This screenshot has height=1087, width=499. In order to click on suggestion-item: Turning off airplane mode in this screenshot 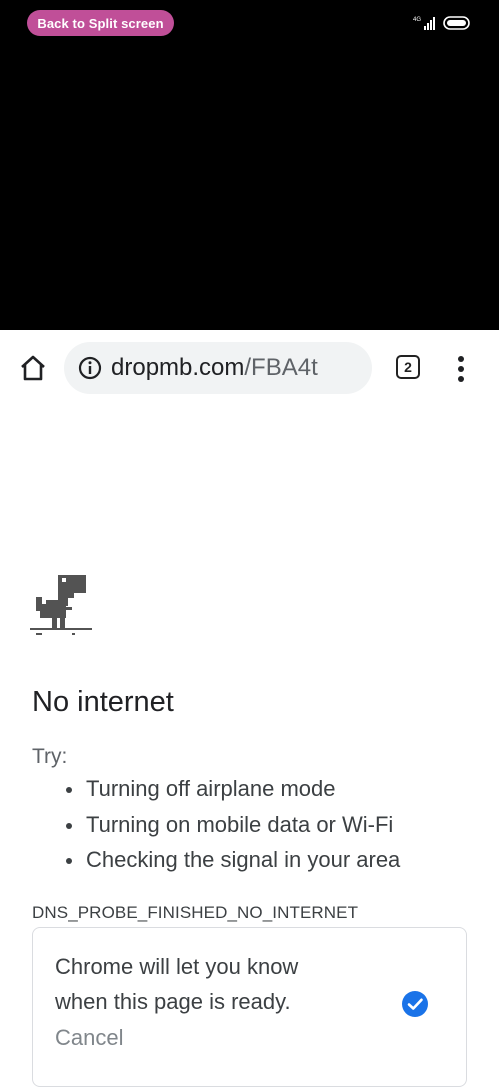, I will do `click(233, 792)`.